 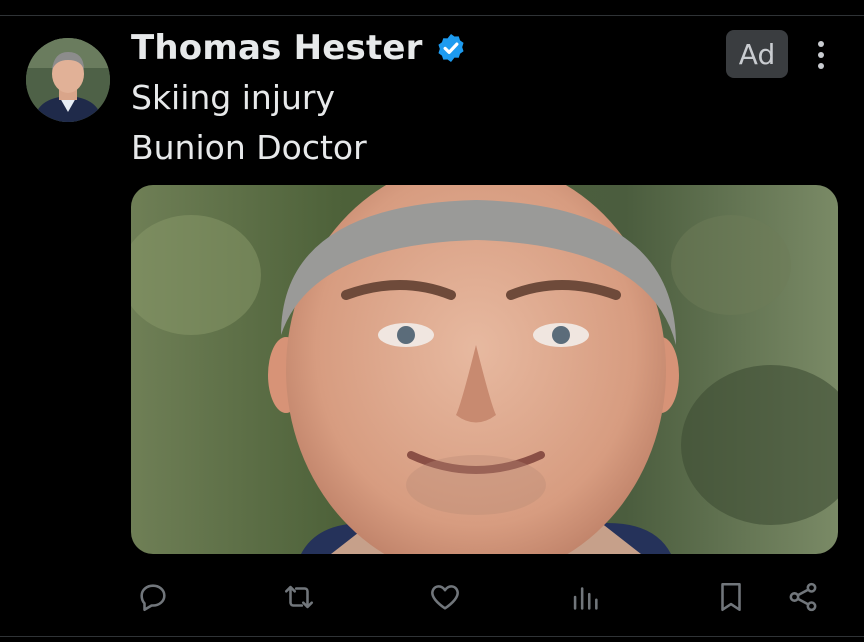 I want to click on views-button, so click(x=585, y=597).